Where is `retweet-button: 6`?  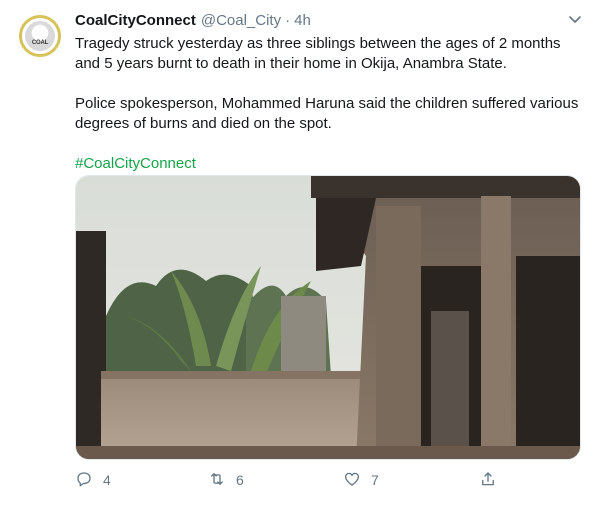 retweet-button: 6 is located at coordinates (226, 480).